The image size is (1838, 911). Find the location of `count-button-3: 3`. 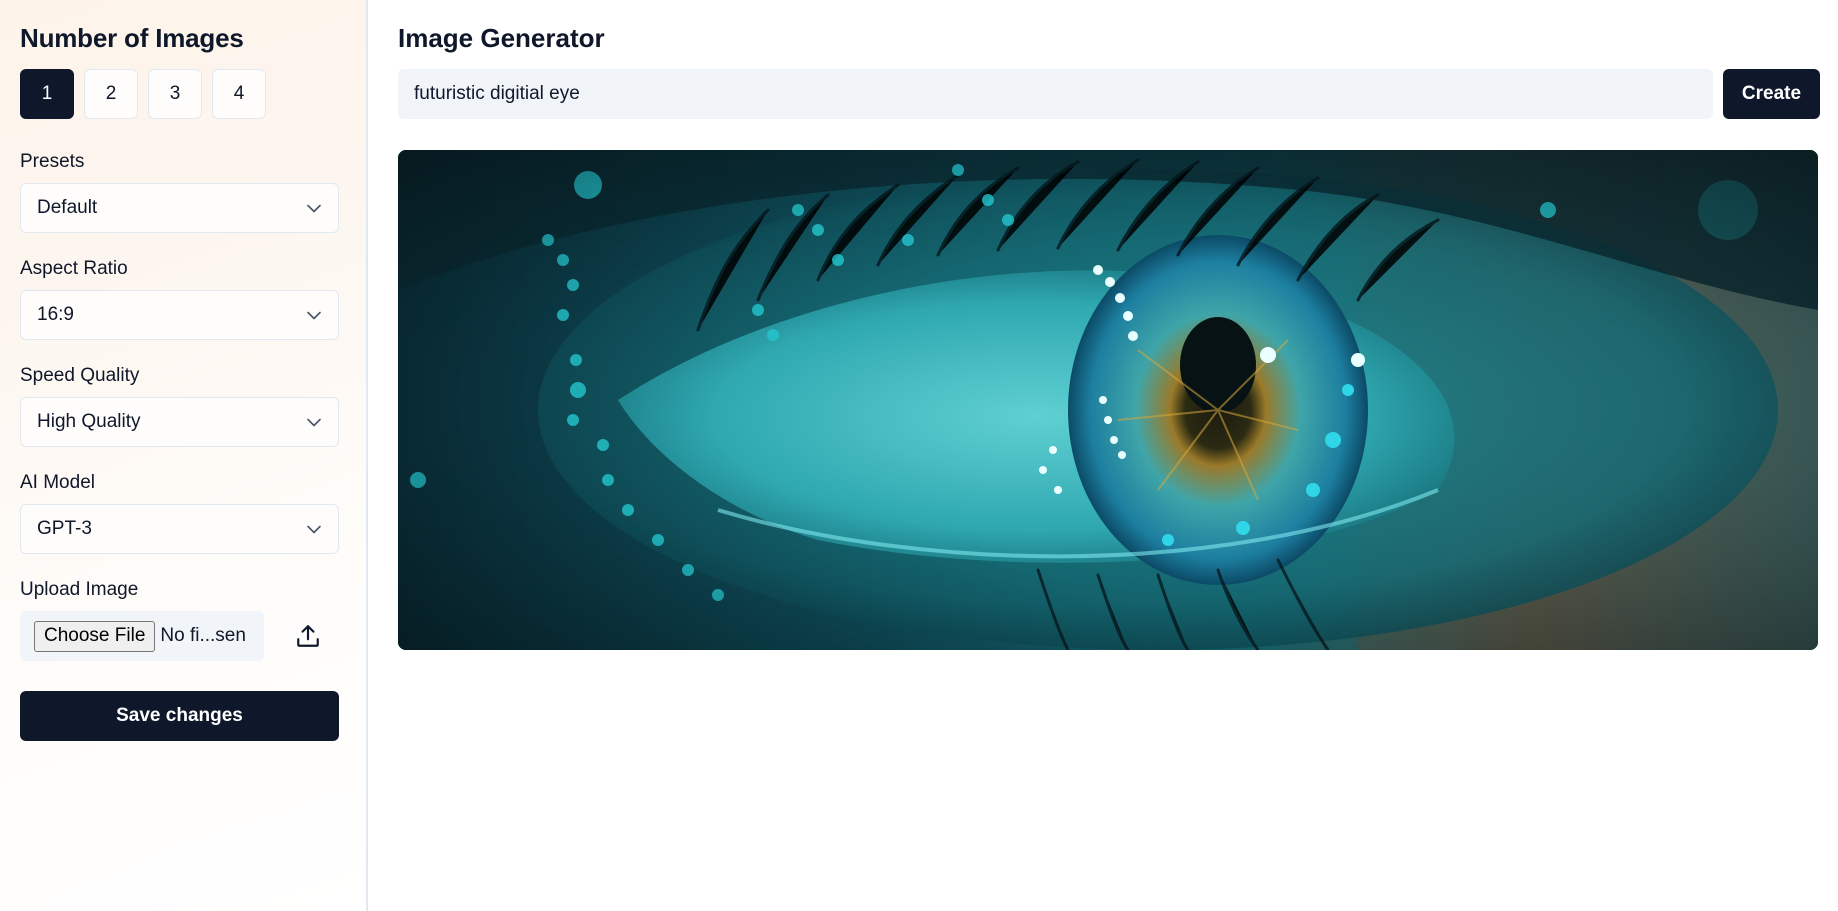

count-button-3: 3 is located at coordinates (175, 94).